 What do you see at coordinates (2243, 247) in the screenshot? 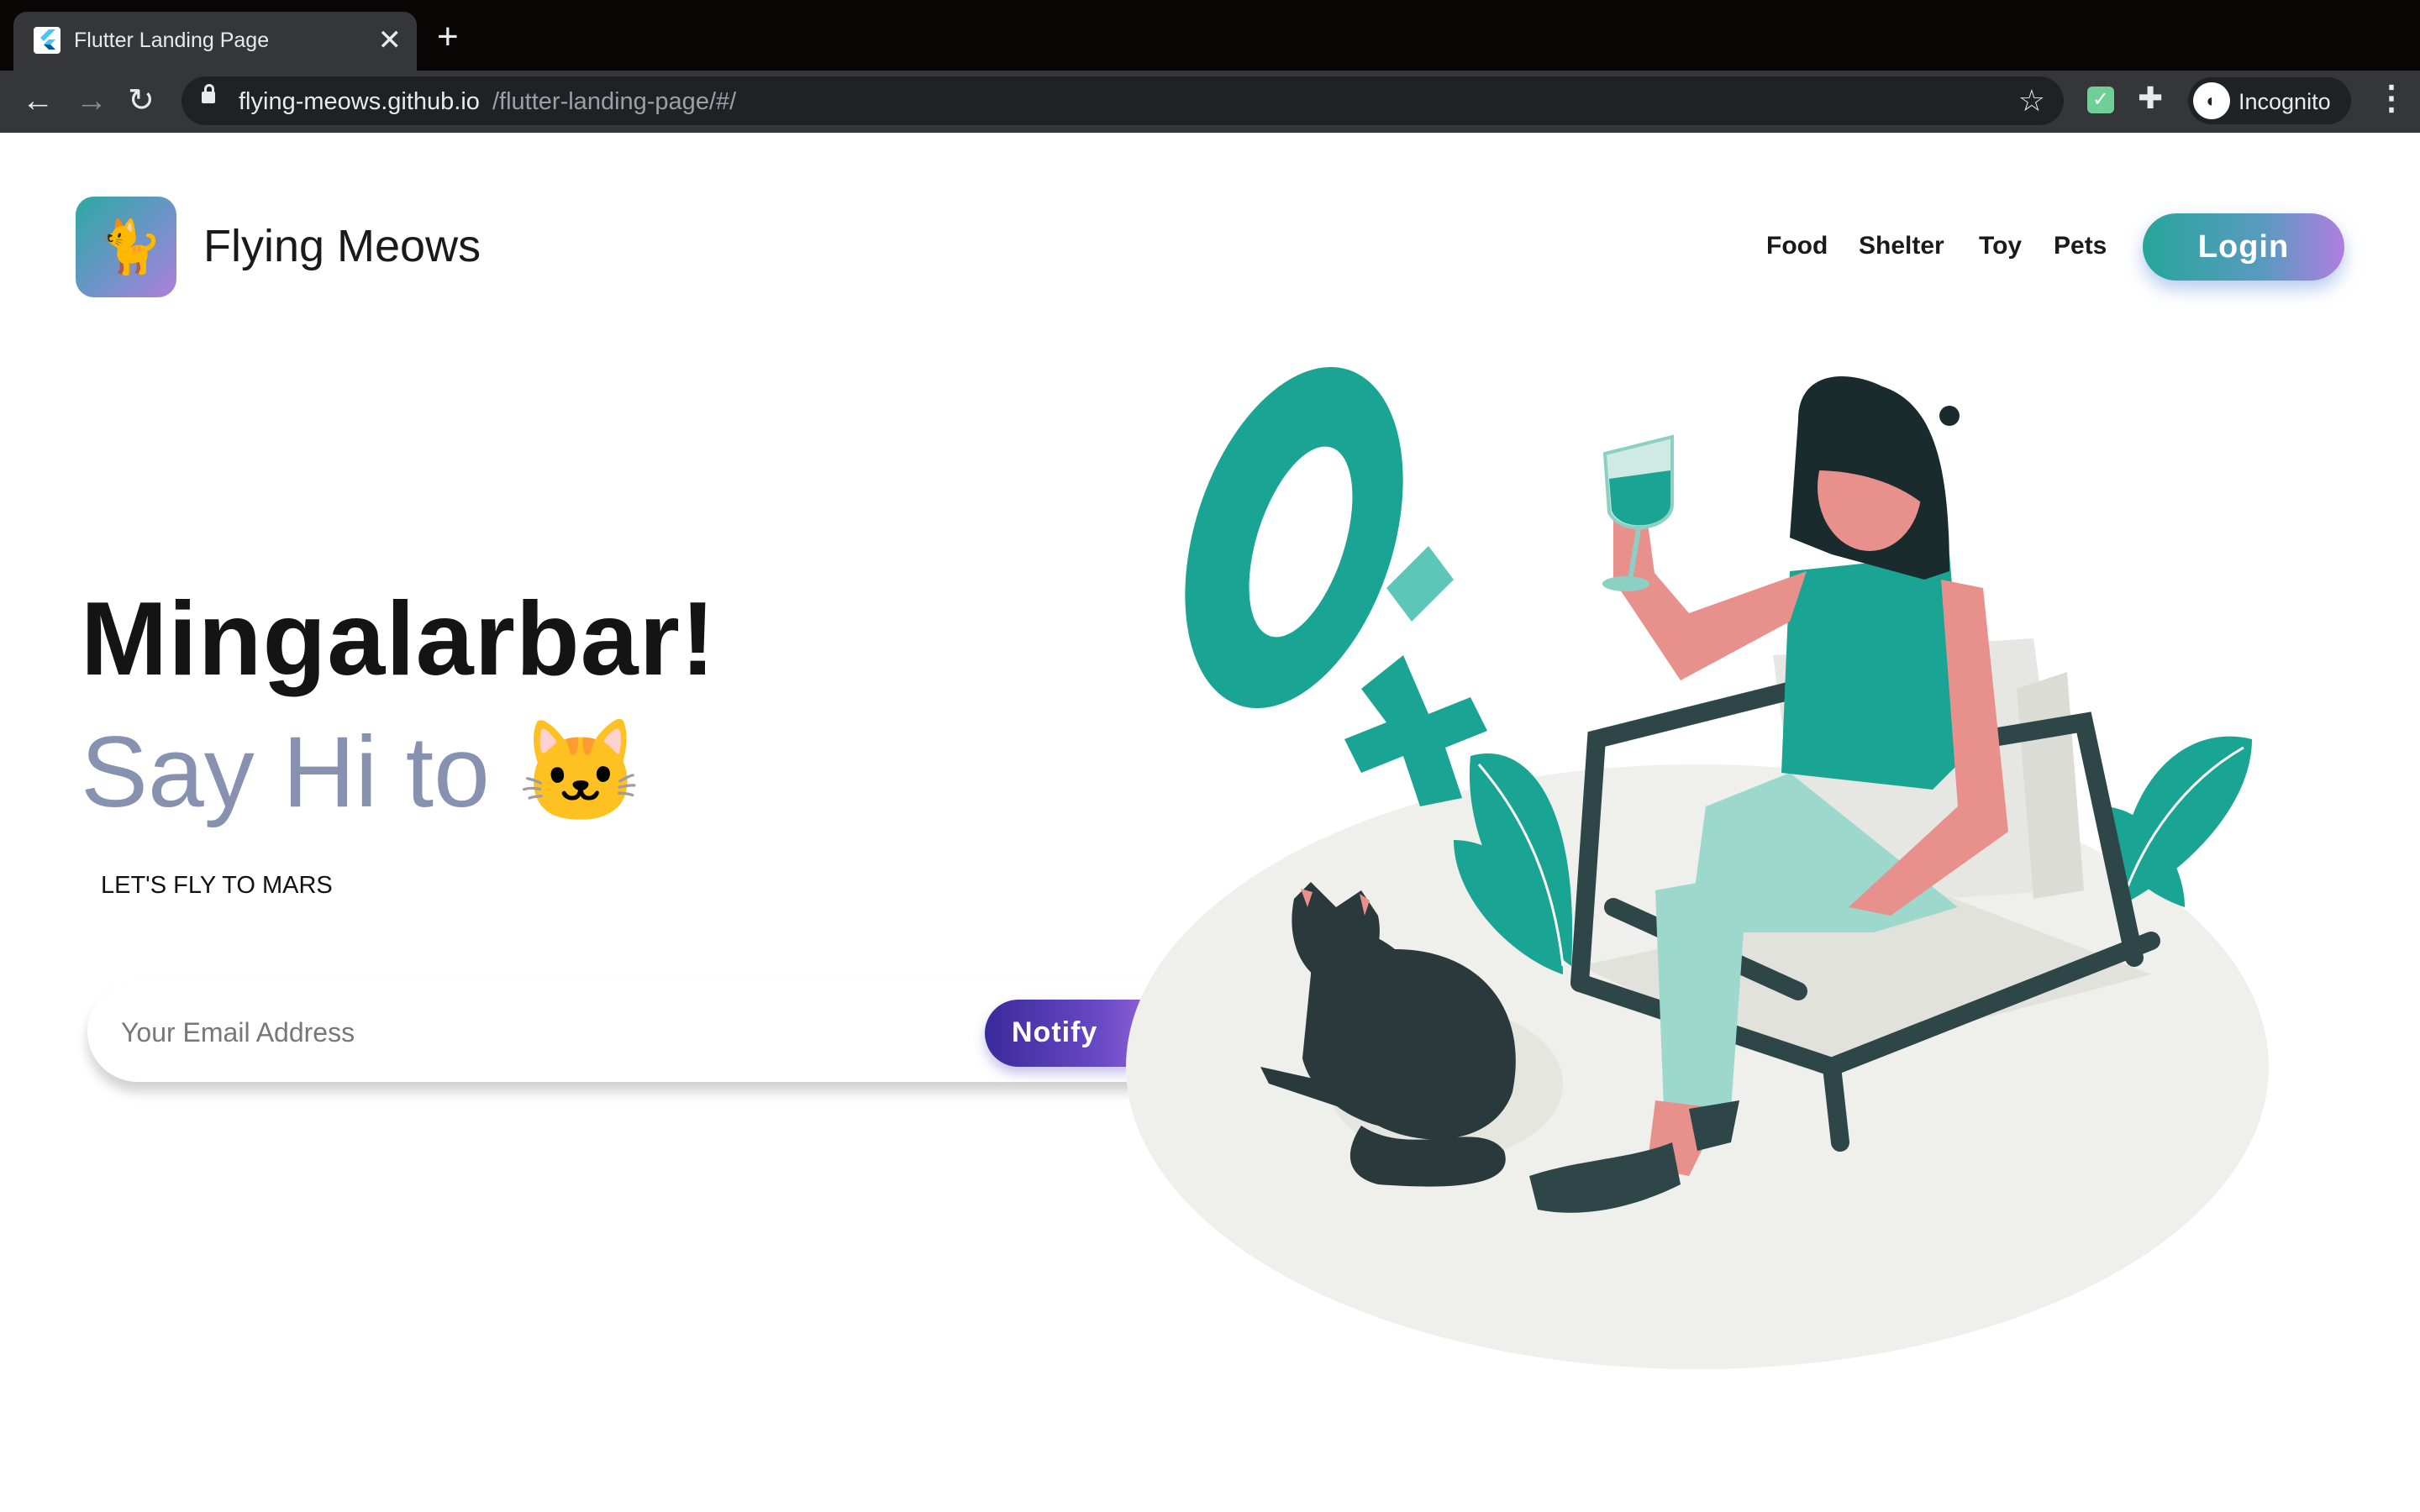
I see `login-button: Login` at bounding box center [2243, 247].